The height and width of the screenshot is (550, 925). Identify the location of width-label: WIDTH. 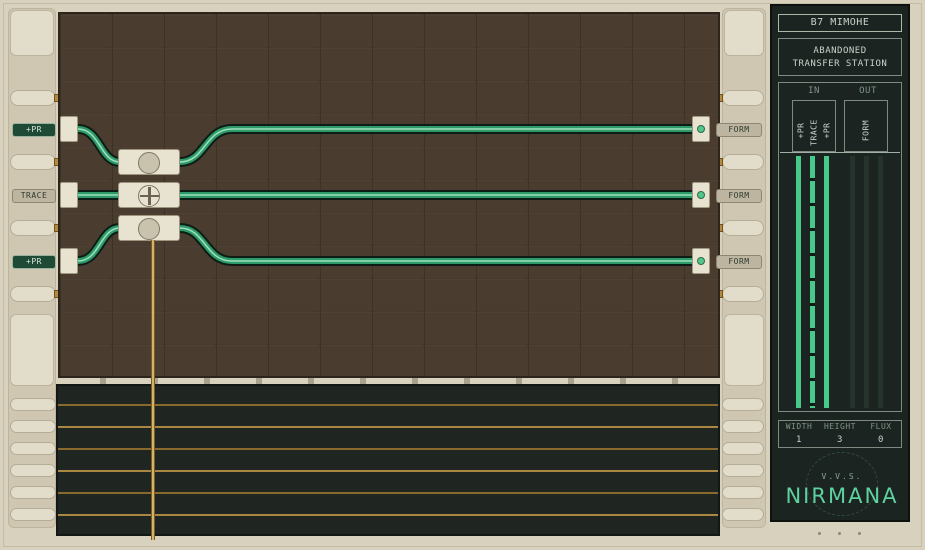
(799, 426).